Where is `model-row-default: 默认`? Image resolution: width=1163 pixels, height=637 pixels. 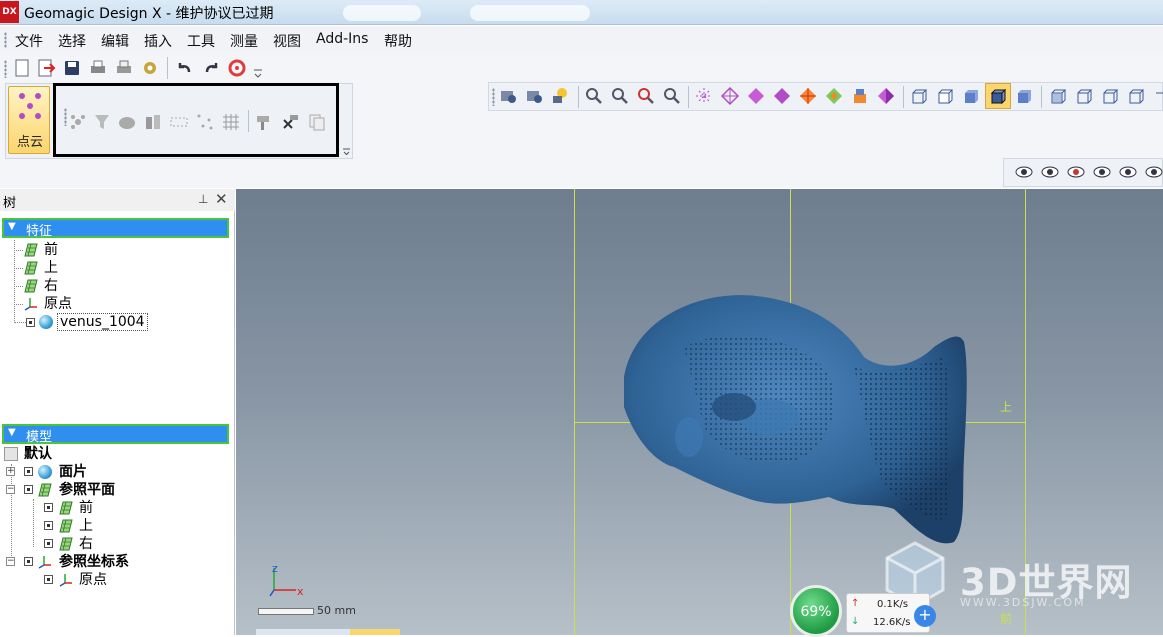 model-row-default: 默认 is located at coordinates (104, 454).